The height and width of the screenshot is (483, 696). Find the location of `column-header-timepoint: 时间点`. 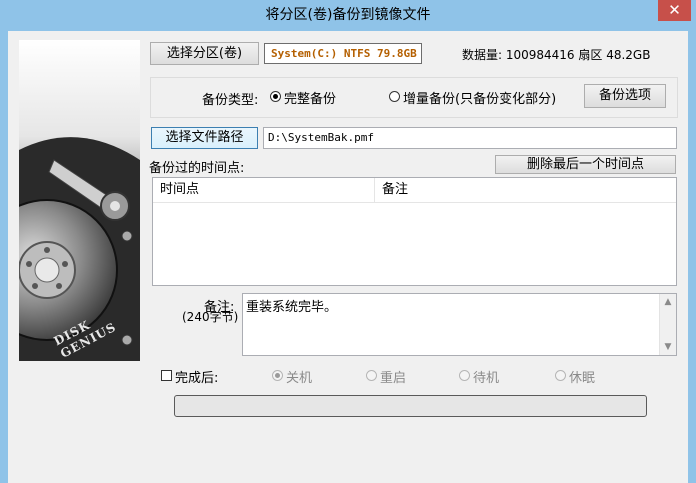

column-header-timepoint: 时间点 is located at coordinates (263, 190).